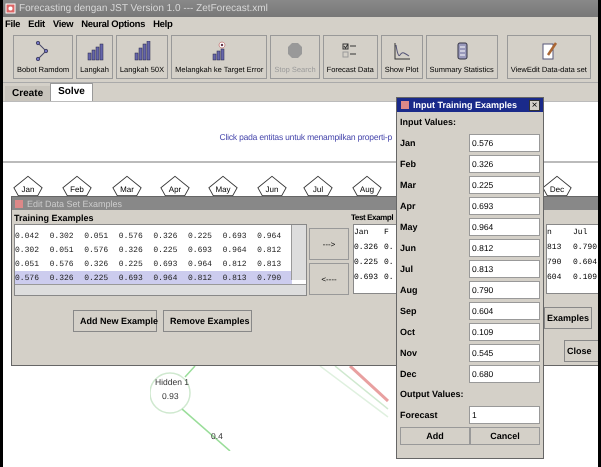 Image resolution: width=601 pixels, height=467 pixels. Describe the element at coordinates (115, 321) in the screenshot. I see `add-example-button: Add New Example` at that location.